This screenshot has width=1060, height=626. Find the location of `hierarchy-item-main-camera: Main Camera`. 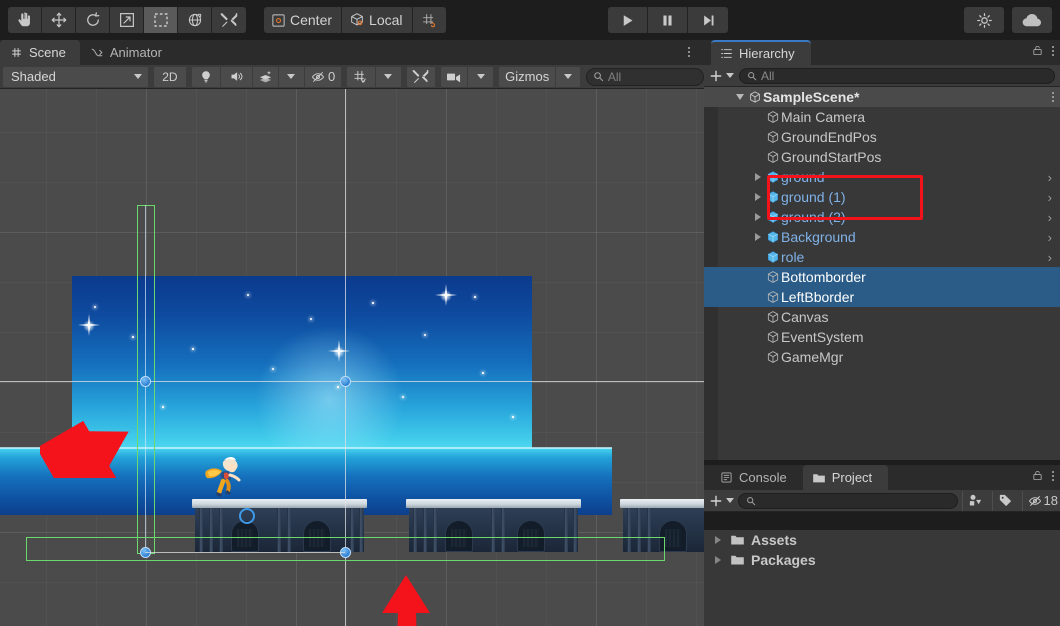

hierarchy-item-main-camera: Main Camera is located at coordinates (882, 117).